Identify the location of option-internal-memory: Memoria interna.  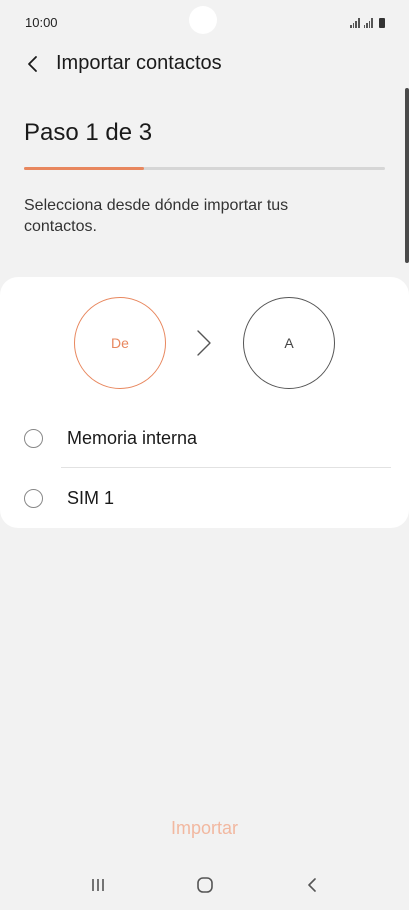
(204, 438).